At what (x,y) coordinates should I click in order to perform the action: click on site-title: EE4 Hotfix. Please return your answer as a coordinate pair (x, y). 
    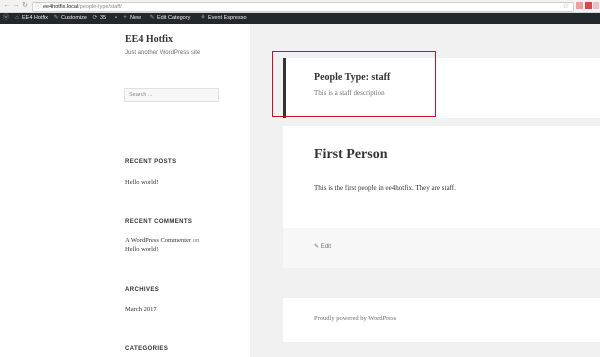
    Looking at the image, I should click on (149, 39).